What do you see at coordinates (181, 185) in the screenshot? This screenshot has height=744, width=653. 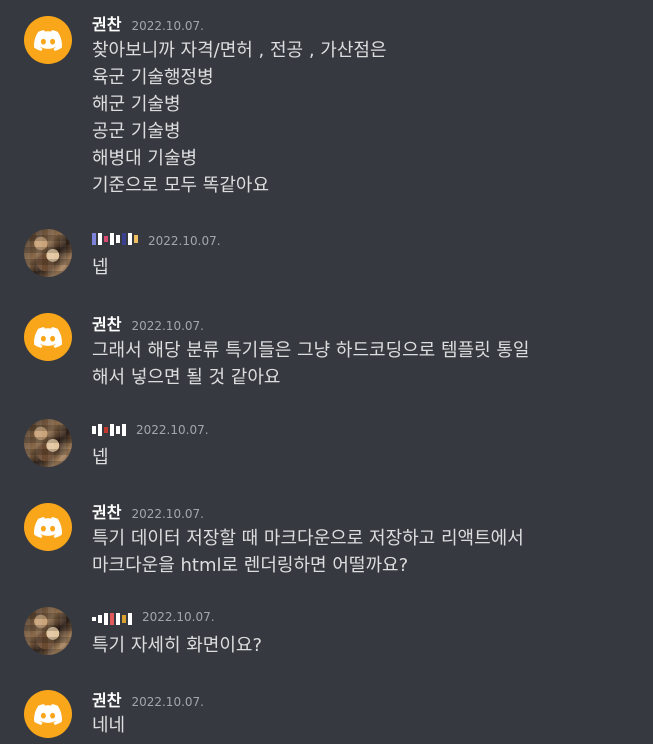 I see `message-line: 기준으로 모두 똑같아요` at bounding box center [181, 185].